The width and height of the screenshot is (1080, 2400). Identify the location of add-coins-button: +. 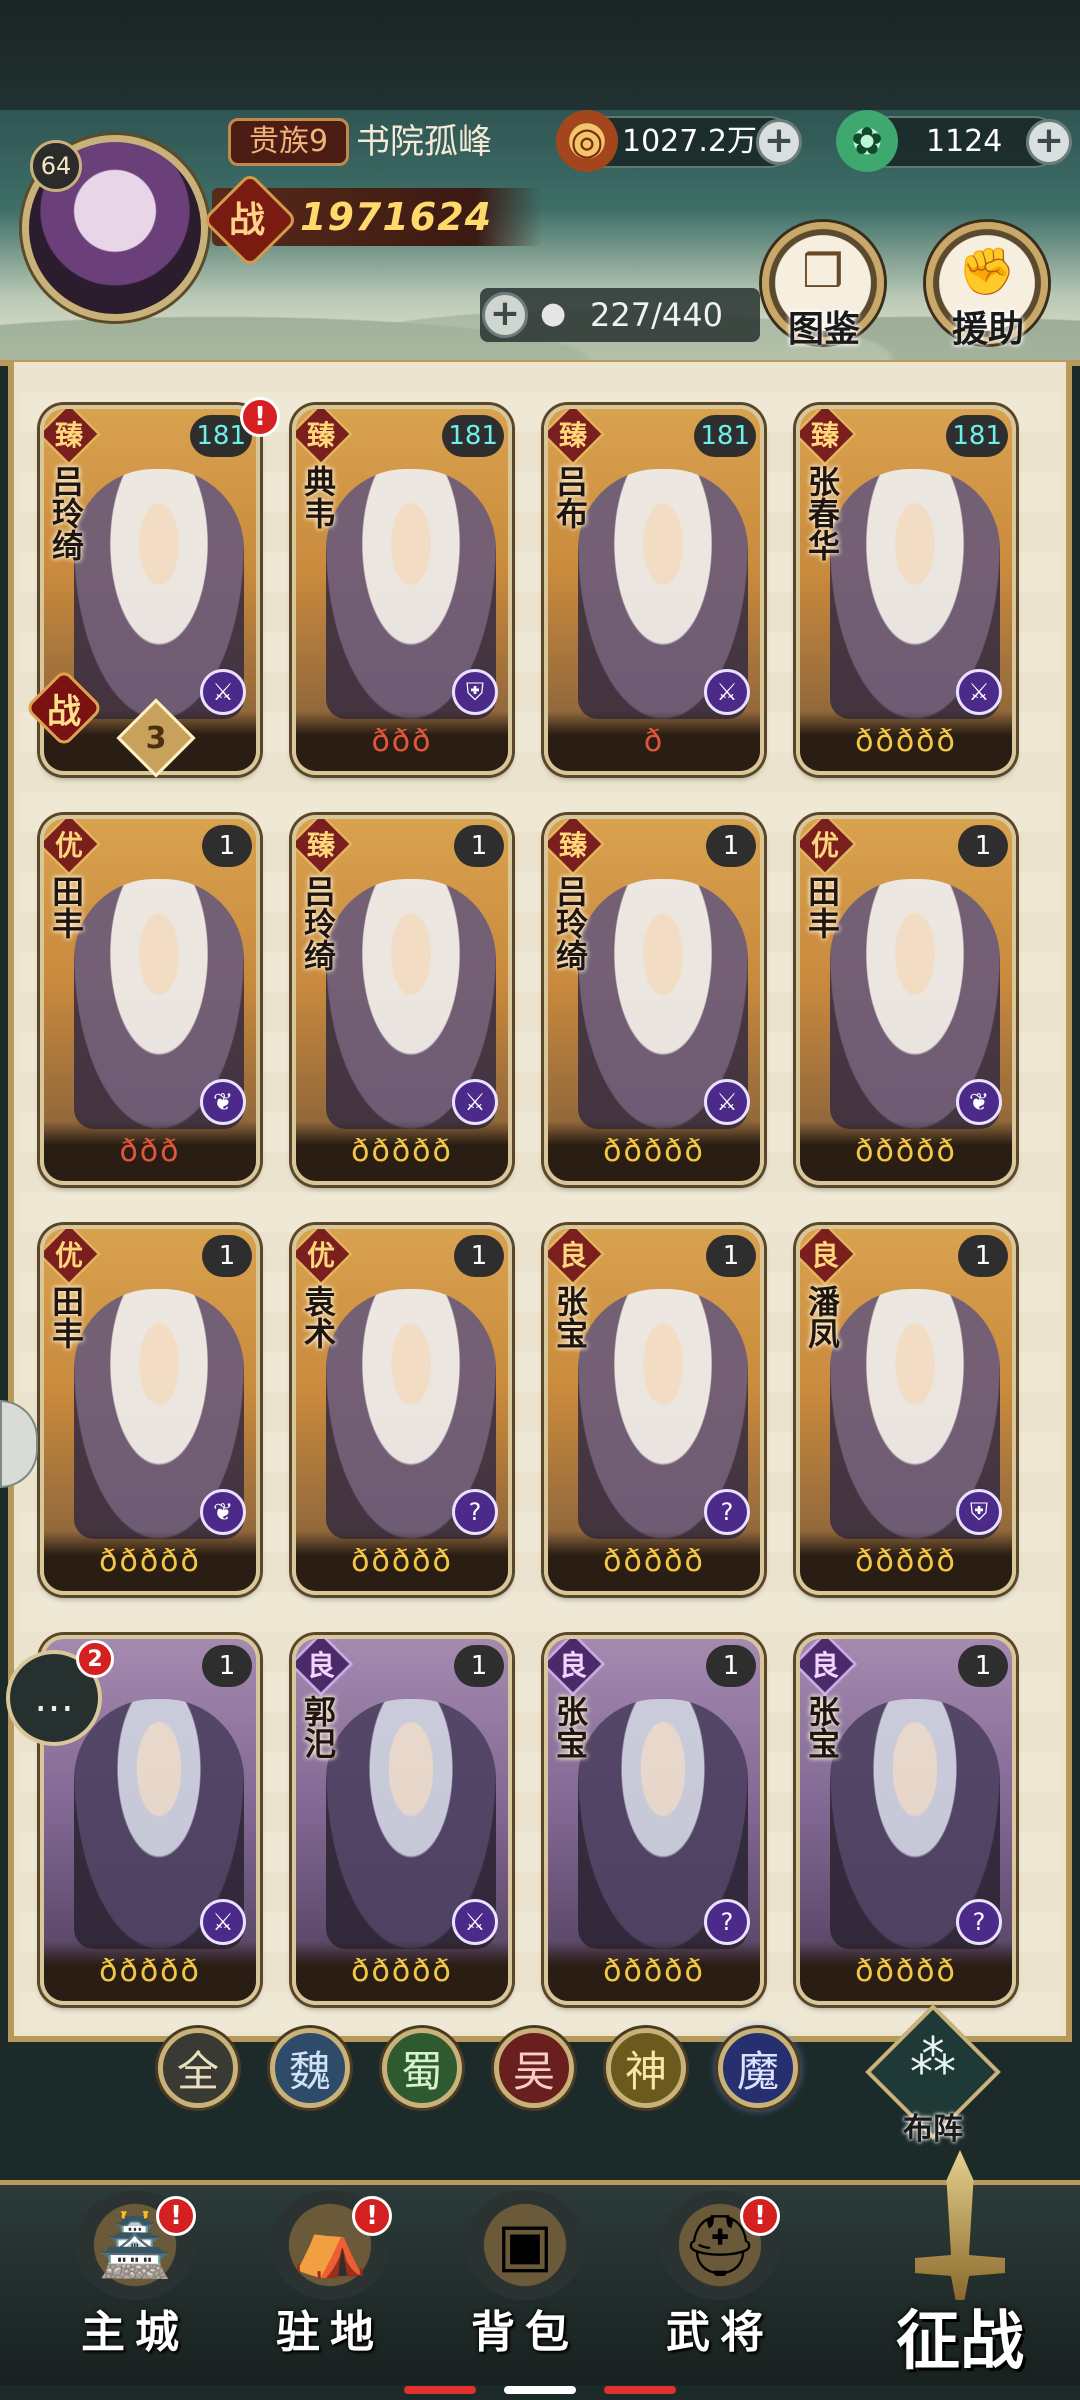
(779, 142).